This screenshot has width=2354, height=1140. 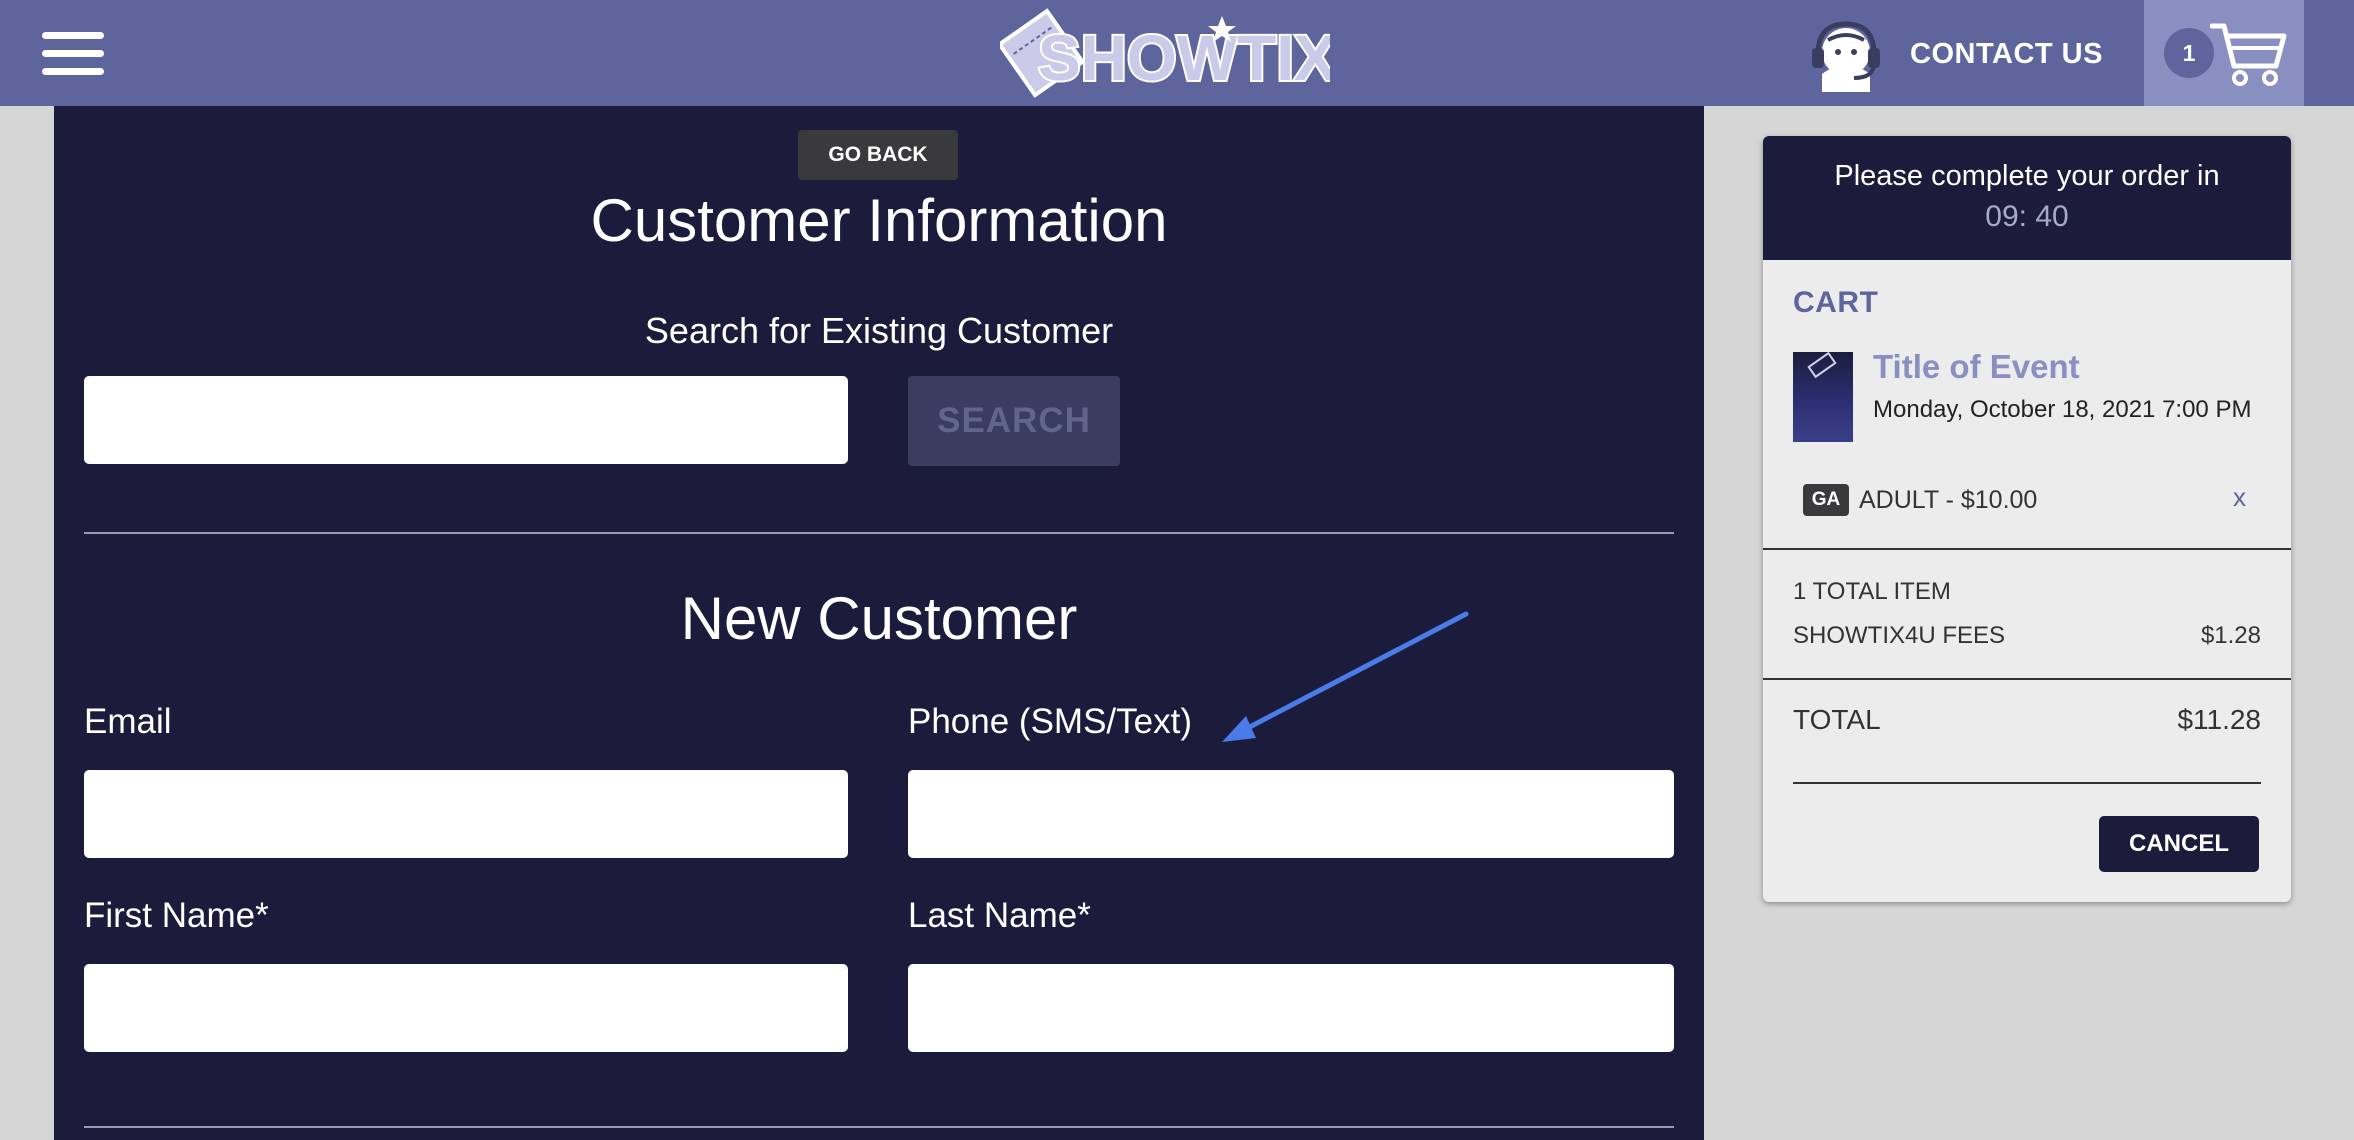 What do you see at coordinates (2062, 409) in the screenshot?
I see `event-date: Monday, October 18, 2021 7:00 PM` at bounding box center [2062, 409].